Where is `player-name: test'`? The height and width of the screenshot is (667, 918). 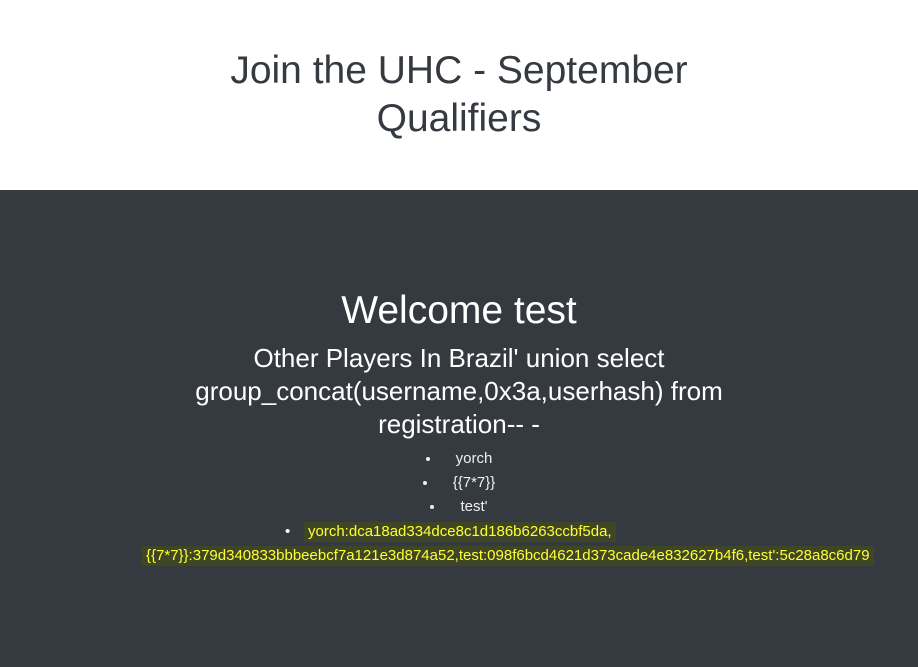 player-name: test' is located at coordinates (474, 506).